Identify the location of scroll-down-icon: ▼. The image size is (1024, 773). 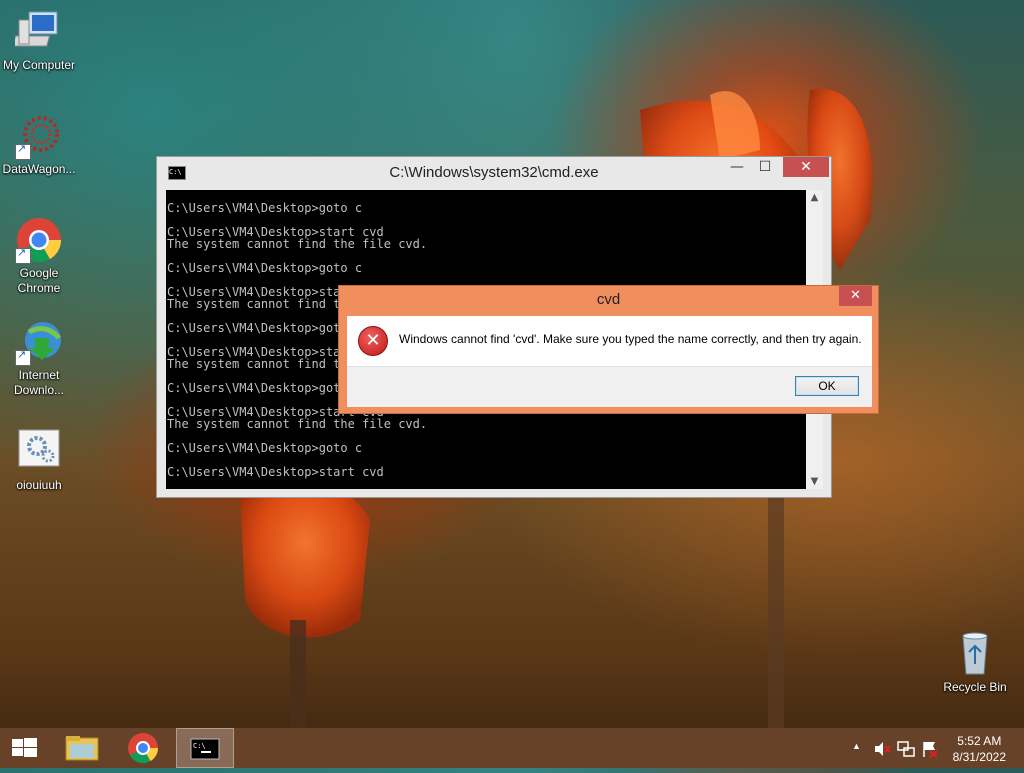
(814, 481).